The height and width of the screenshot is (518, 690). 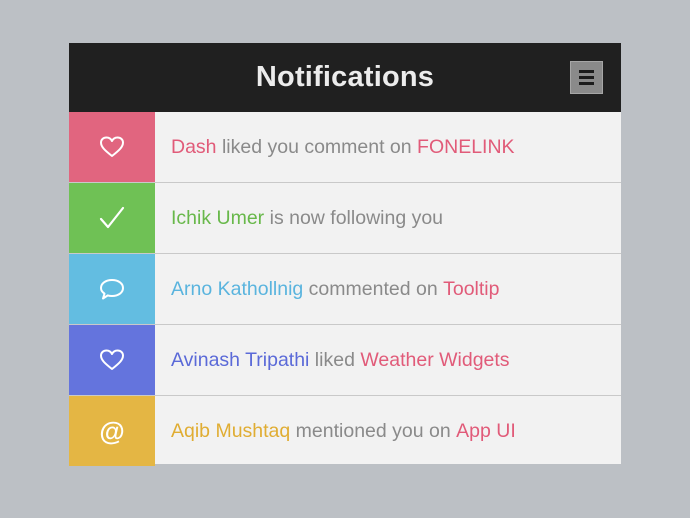 I want to click on notification-action: mentioned you on, so click(x=373, y=430).